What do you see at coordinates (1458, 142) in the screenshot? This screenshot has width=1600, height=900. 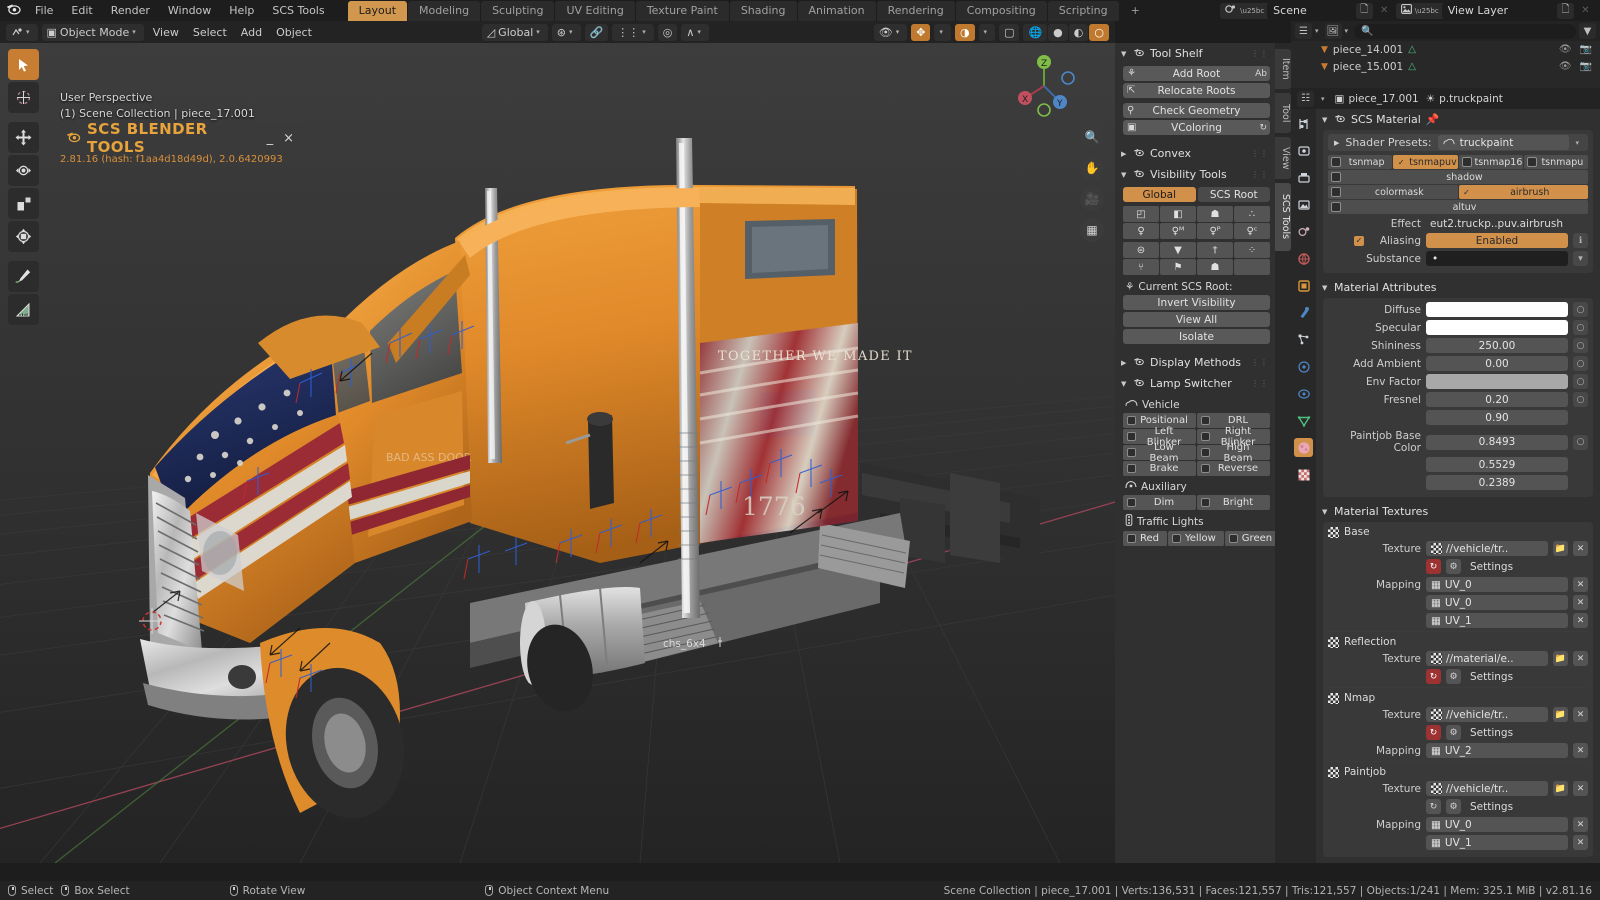 I see `shader-presets-row: ▶ Shader Presets: truckpaint ▾` at bounding box center [1458, 142].